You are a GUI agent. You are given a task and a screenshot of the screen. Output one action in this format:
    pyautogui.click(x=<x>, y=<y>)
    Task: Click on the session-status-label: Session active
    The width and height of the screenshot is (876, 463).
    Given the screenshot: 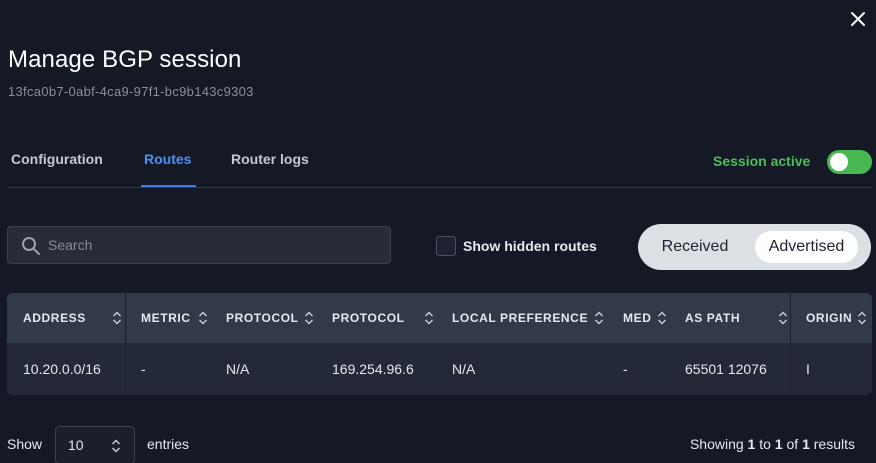 What is the action you would take?
    pyautogui.click(x=762, y=161)
    